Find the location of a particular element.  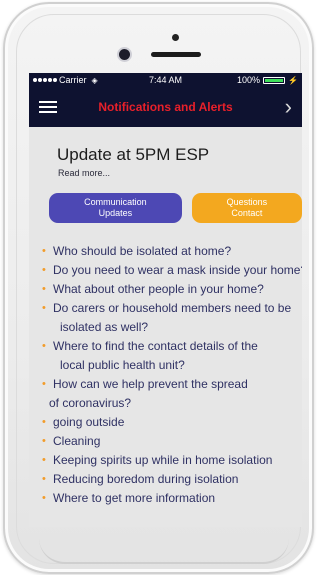

faq-item-label: Where to find the contact details of the is located at coordinates (155, 346).